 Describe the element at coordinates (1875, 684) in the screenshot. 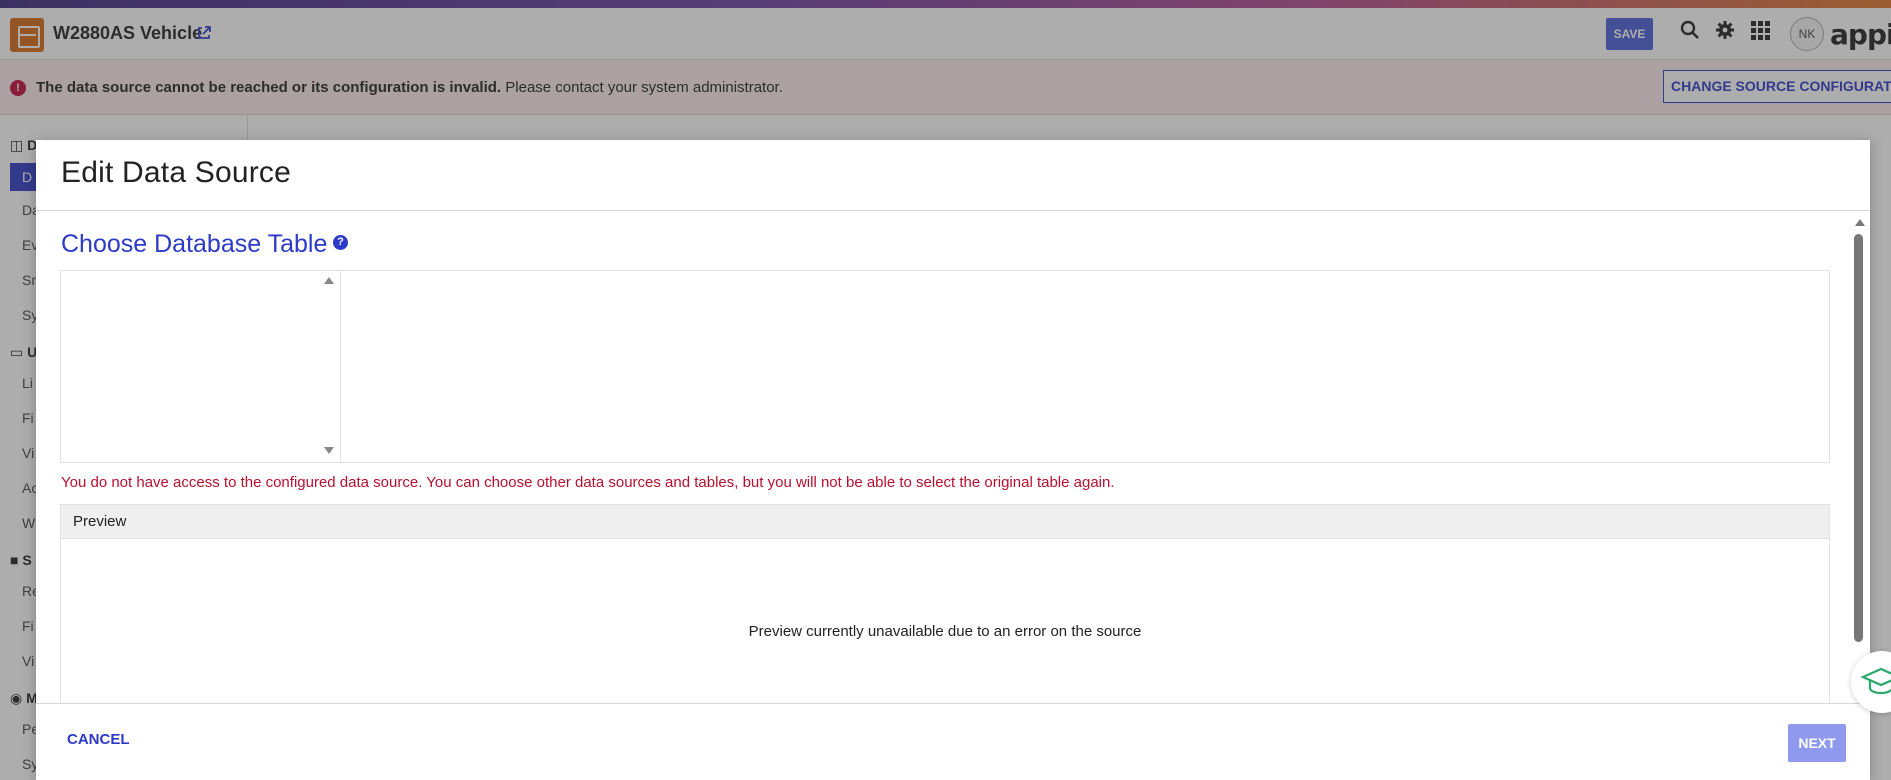

I see `graduation-cap-icon` at that location.